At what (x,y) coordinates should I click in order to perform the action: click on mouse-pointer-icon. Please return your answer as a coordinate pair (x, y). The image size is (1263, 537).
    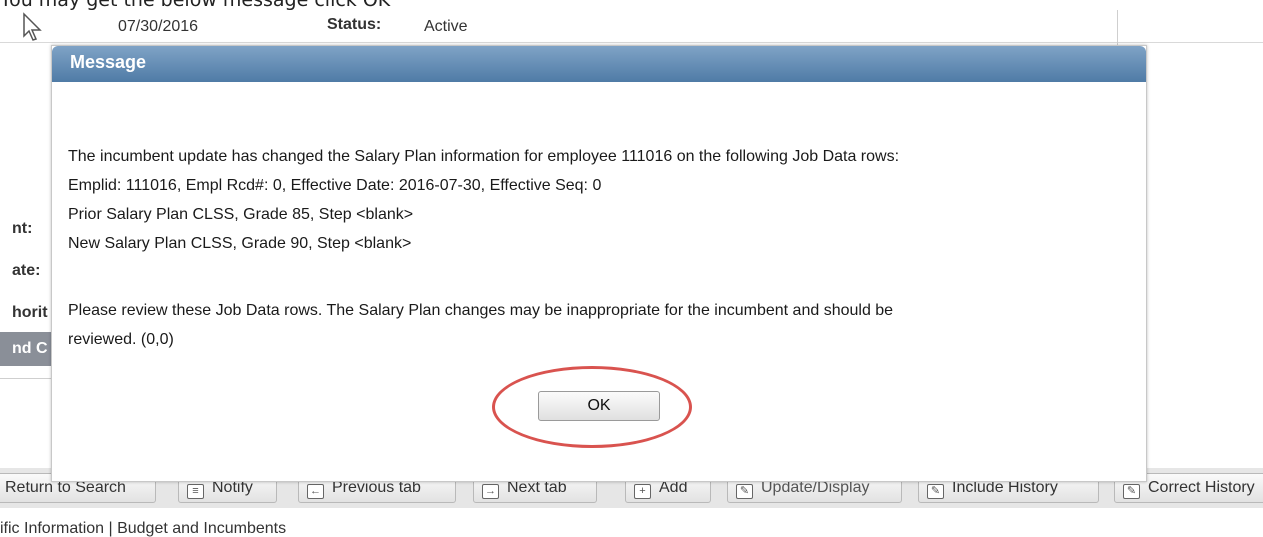
    Looking at the image, I should click on (32, 26).